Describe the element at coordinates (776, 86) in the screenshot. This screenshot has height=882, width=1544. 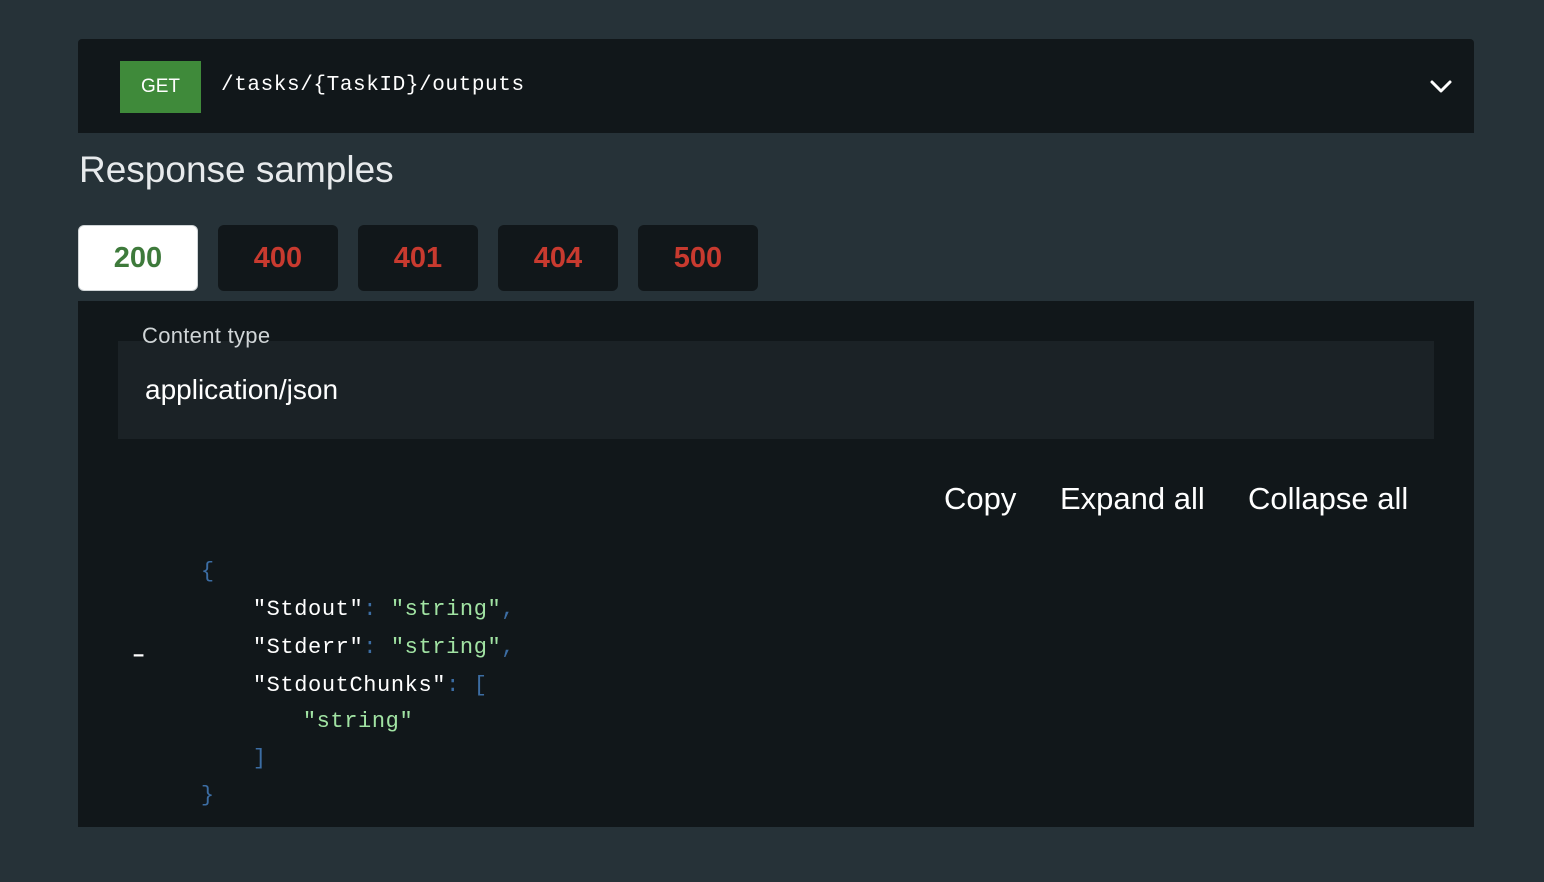
I see `endpoint-header: GET /tasks/{TaskID}/outputs` at that location.